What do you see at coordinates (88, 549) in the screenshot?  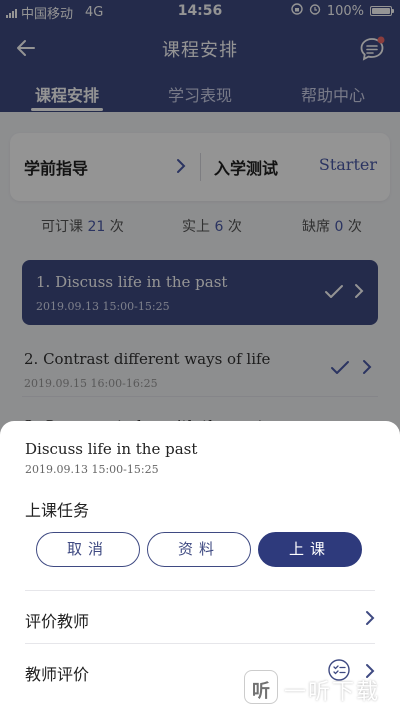 I see `cancel-button: 取消` at bounding box center [88, 549].